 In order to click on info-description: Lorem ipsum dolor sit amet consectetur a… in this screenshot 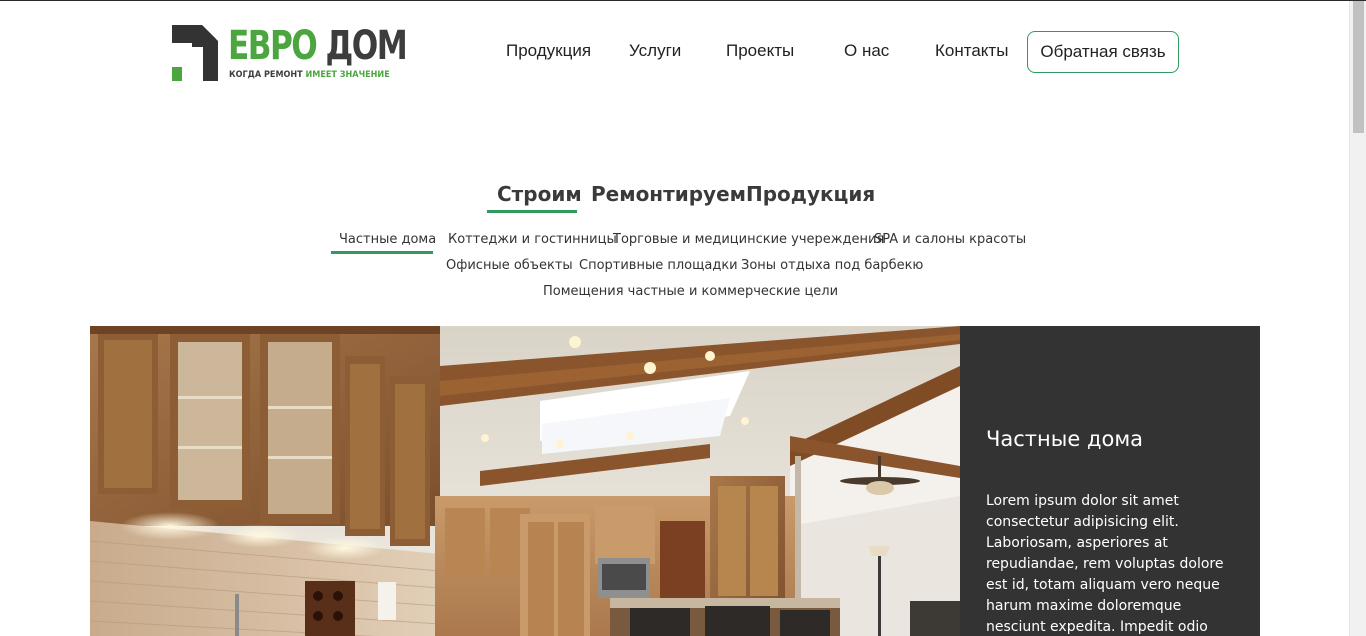, I will do `click(1105, 564)`.